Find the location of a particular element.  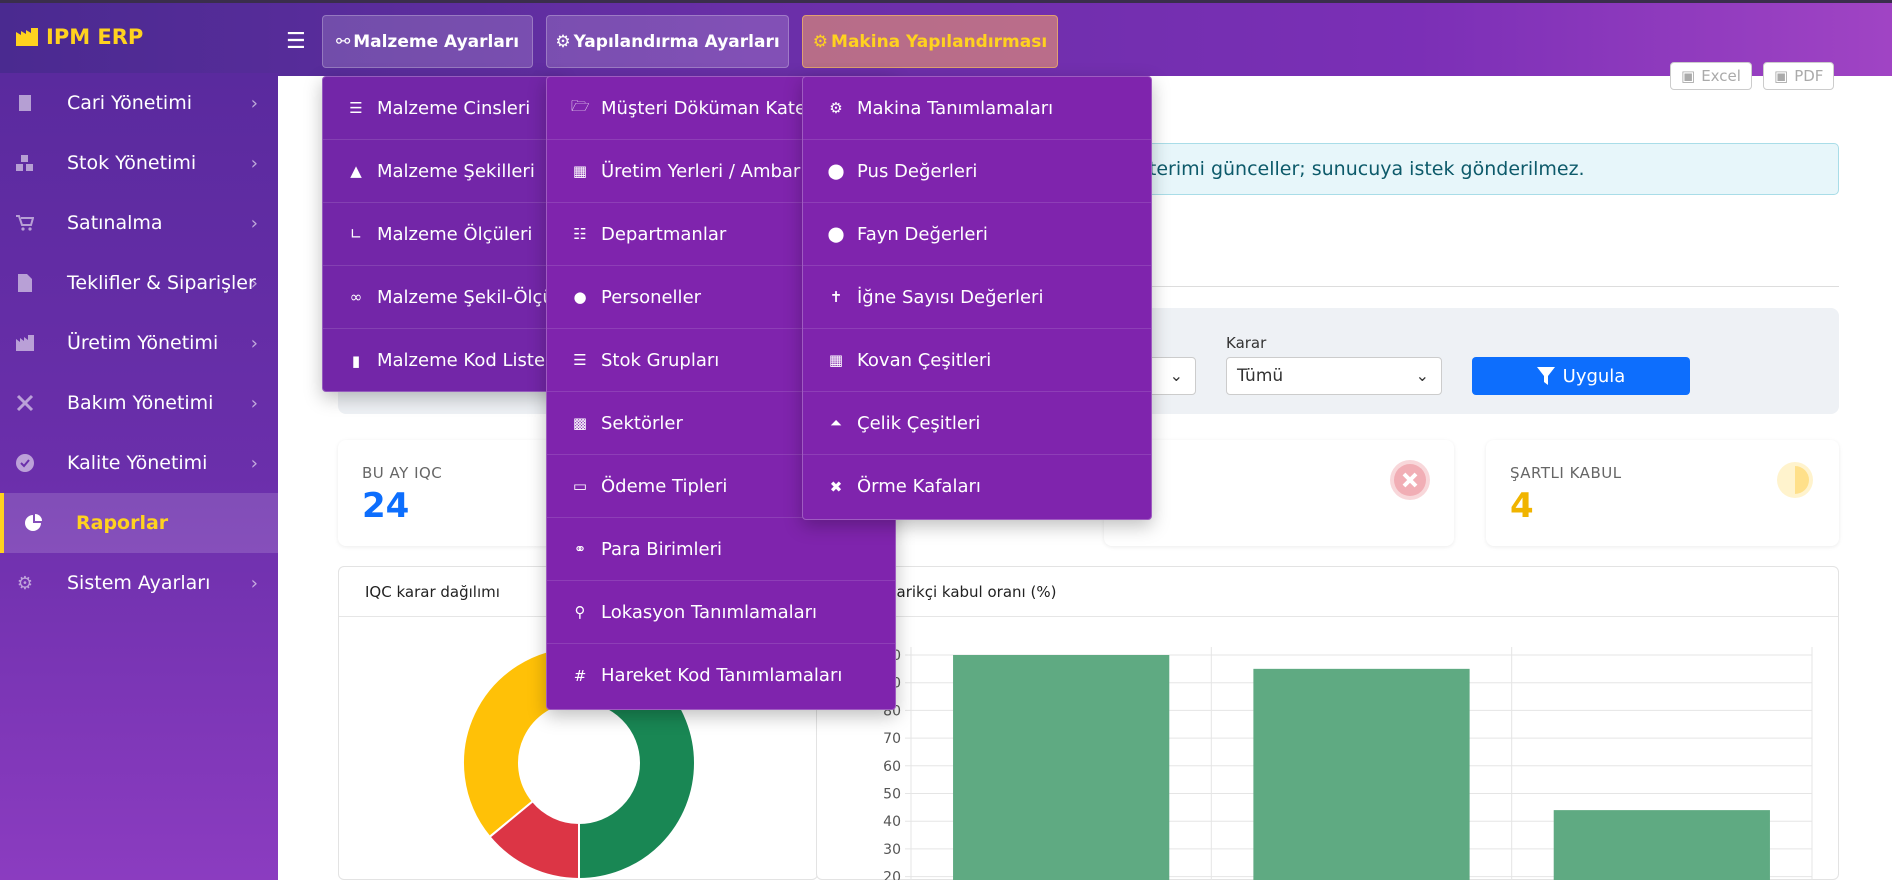

compress-icon: ✖ is located at coordinates (836, 486).